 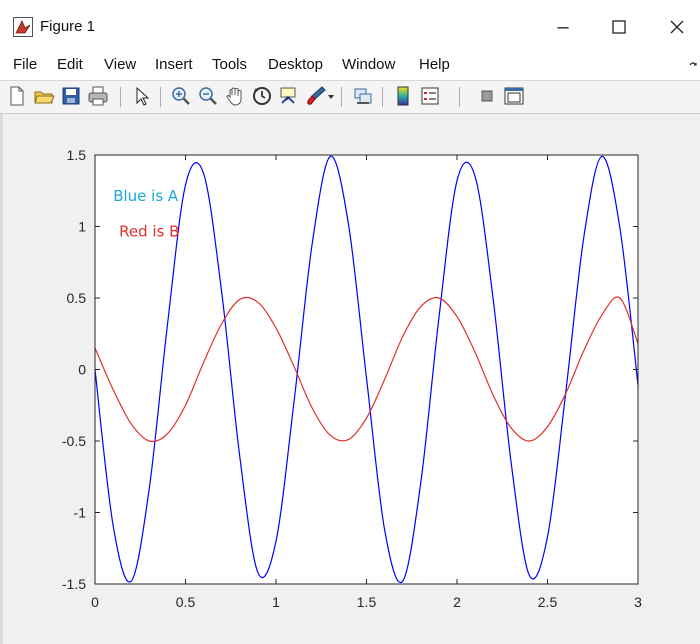 I want to click on matlab-figure-icon, so click(x=23, y=27).